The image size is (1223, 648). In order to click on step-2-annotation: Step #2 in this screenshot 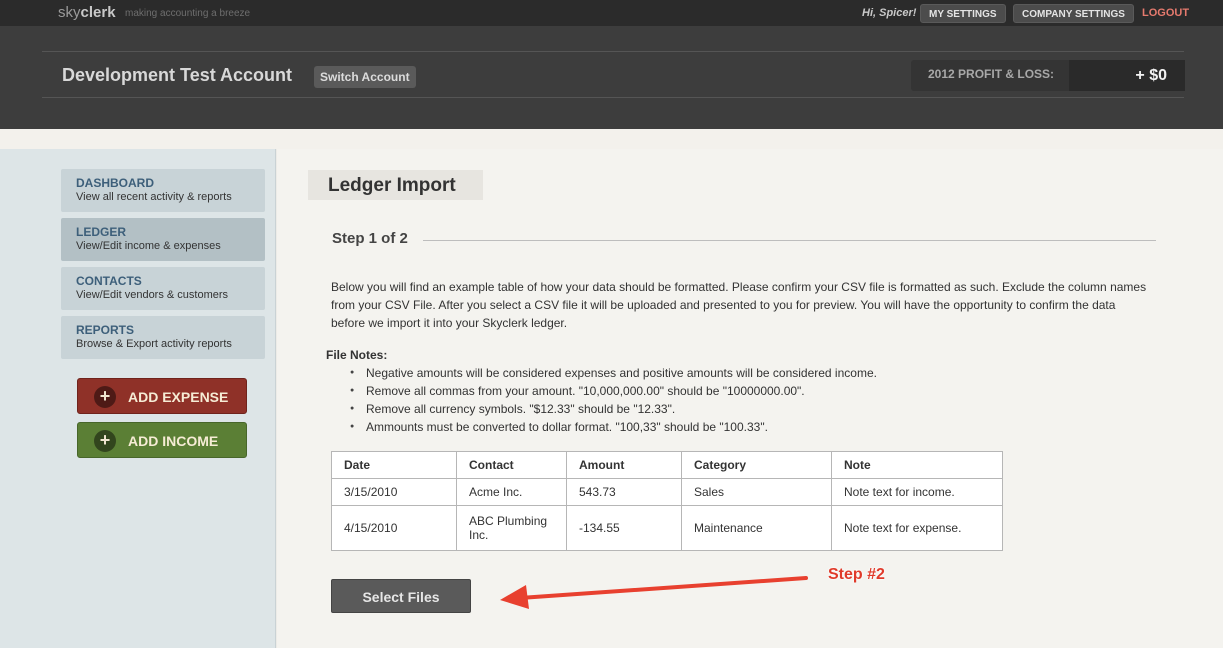, I will do `click(856, 574)`.